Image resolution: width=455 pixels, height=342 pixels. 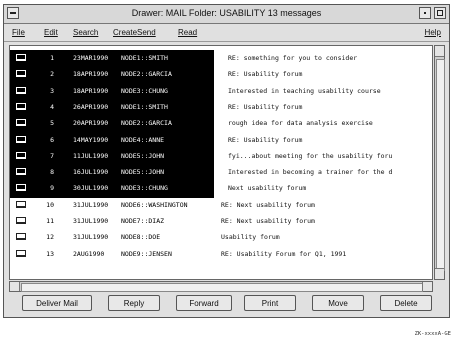 I want to click on message-date: 30JUL1990, so click(x=91, y=188).